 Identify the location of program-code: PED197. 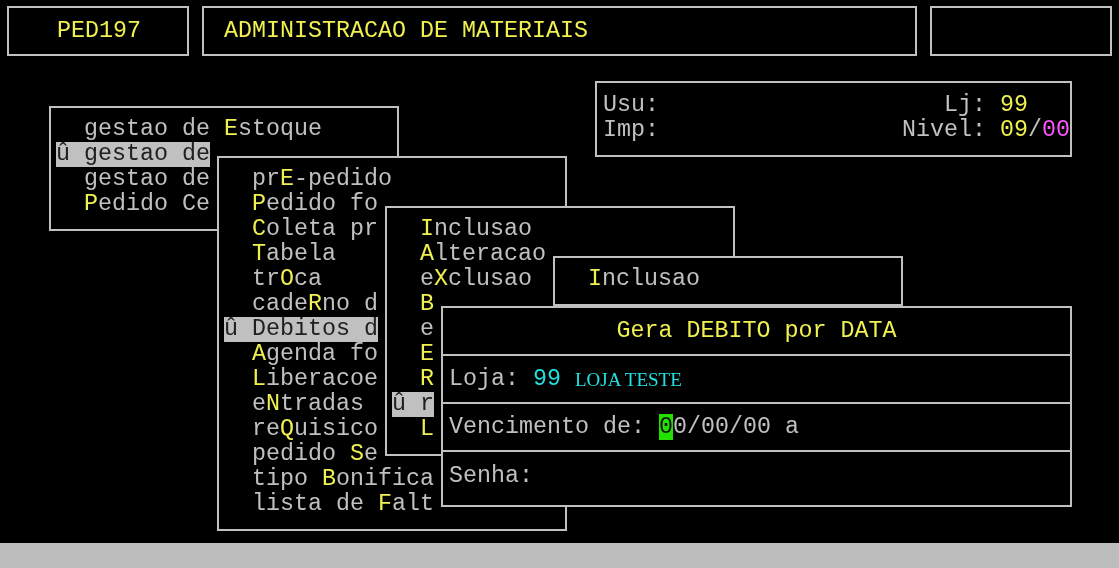
(99, 31).